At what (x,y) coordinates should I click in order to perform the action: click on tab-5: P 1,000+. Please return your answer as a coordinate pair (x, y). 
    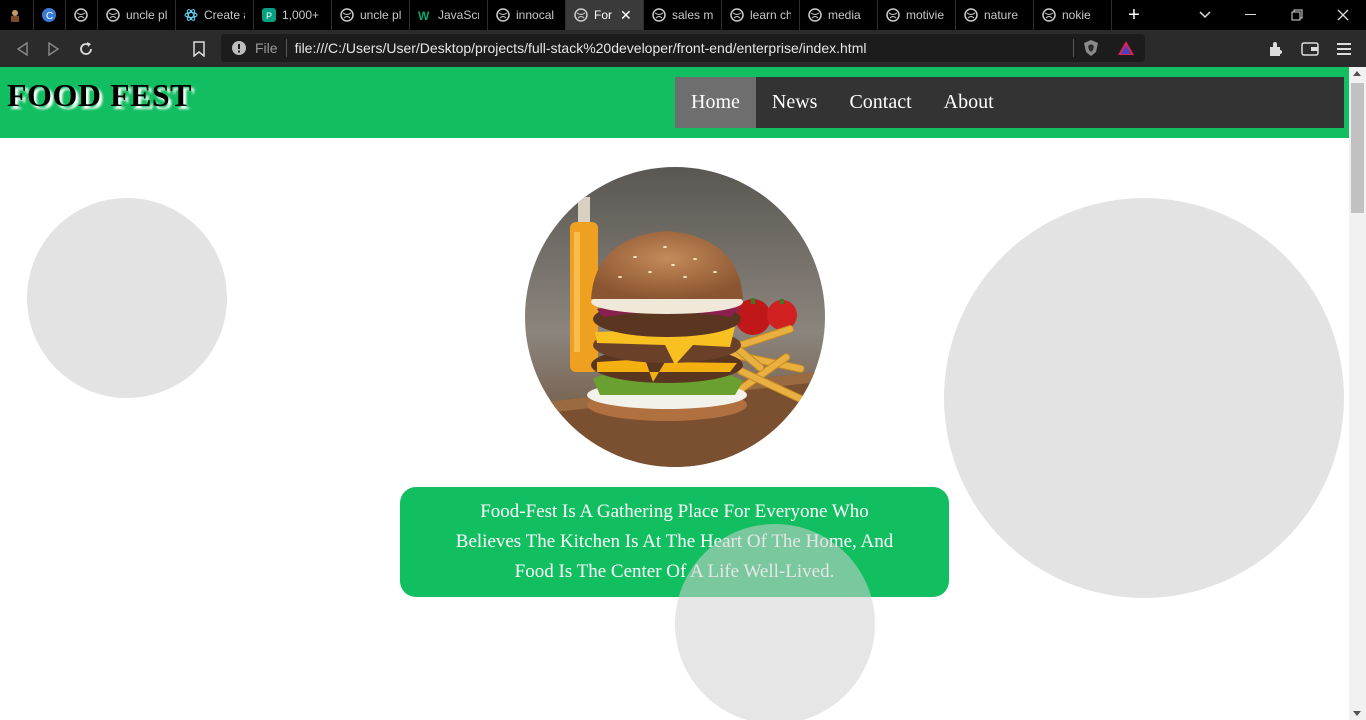
    Looking at the image, I should click on (293, 15).